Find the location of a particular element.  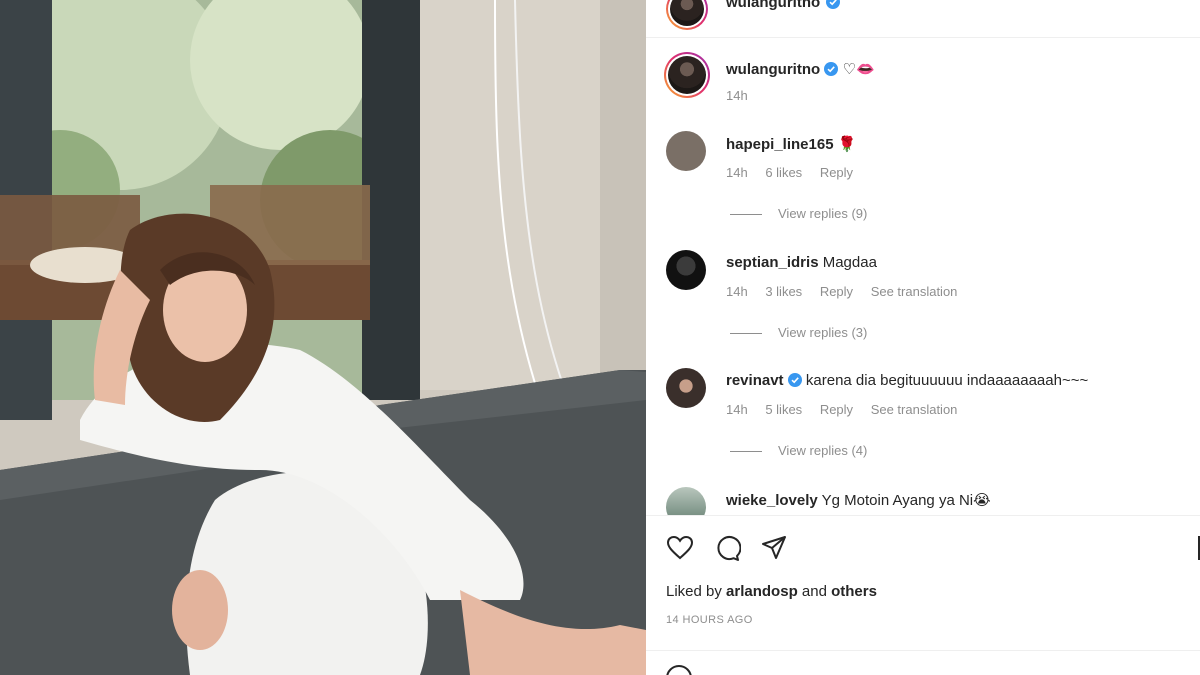

liked-by-line: Liked by arlandosp and others is located at coordinates (771, 591).